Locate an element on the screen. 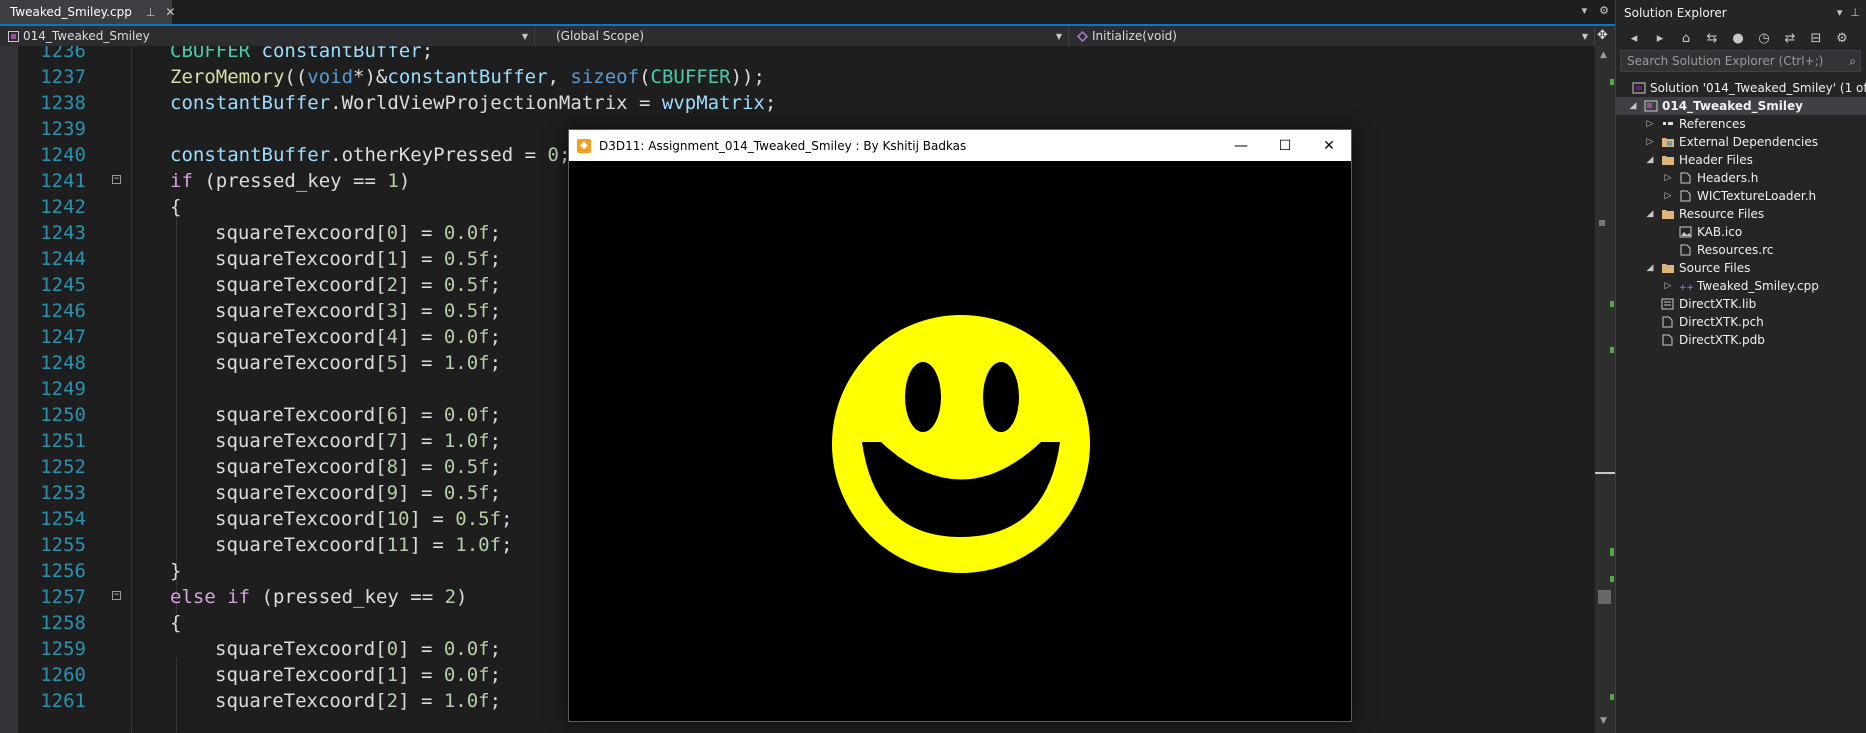 This screenshot has height=733, width=1866. collapse-twisty-icon: ◢ is located at coordinates (1633, 106).